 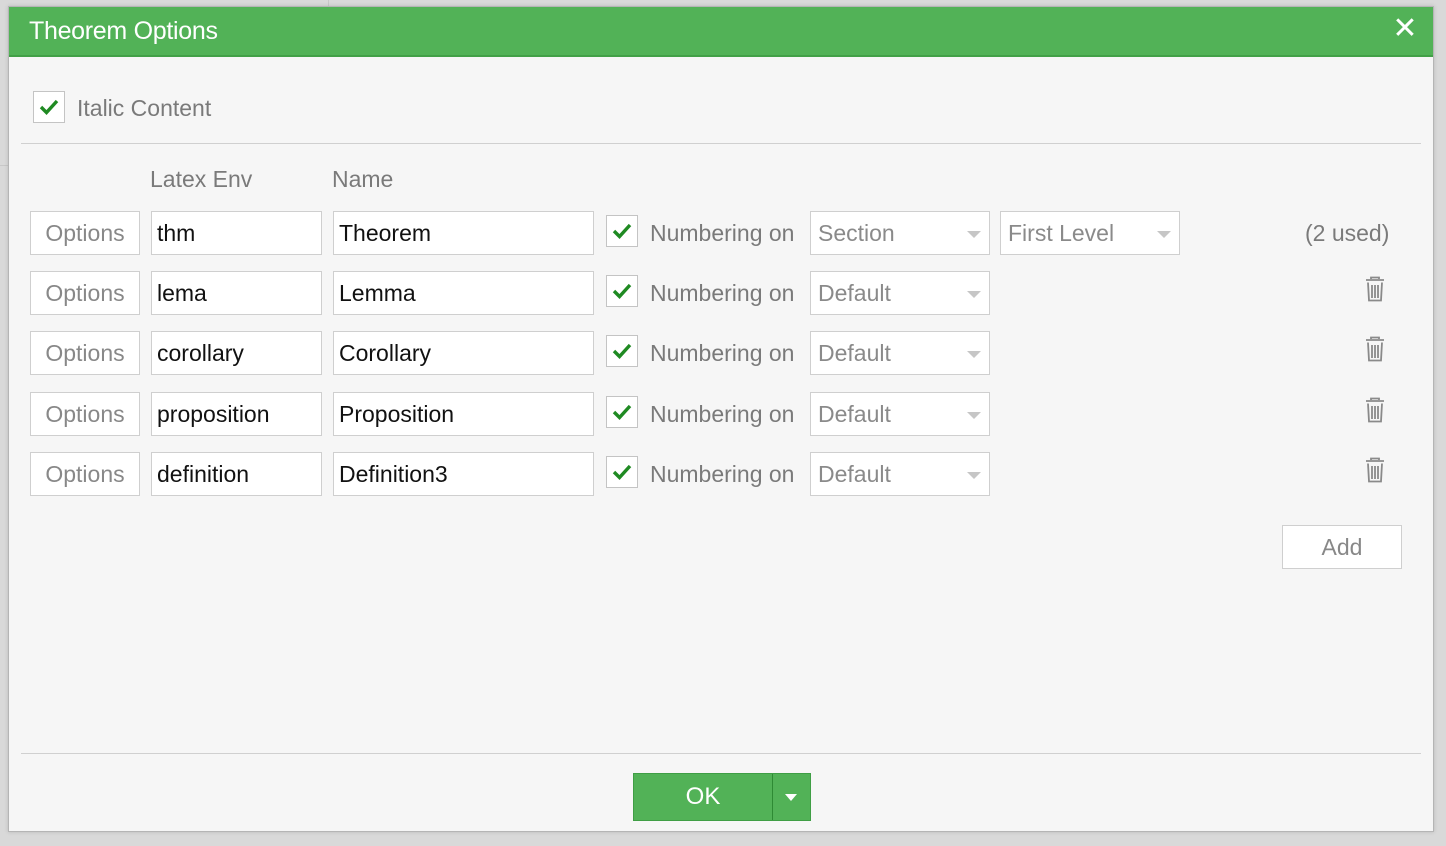 I want to click on ok-dropdown-button, so click(x=791, y=797).